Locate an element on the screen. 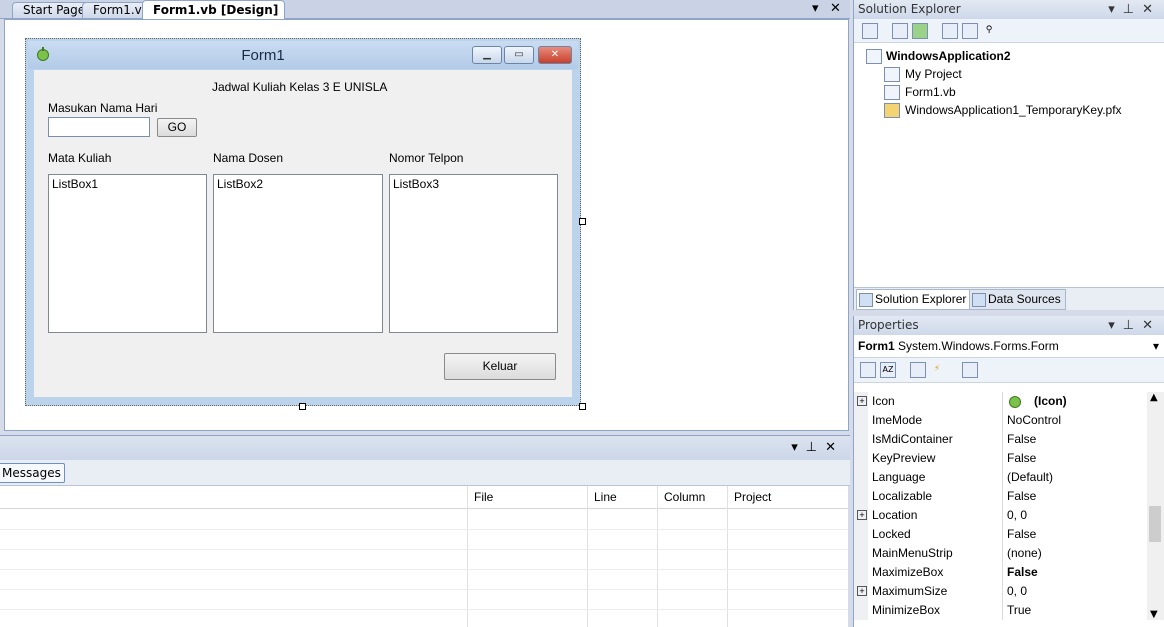 Image resolution: width=1164 pixels, height=627 pixels. events-icon: ⚡ is located at coordinates (937, 369).